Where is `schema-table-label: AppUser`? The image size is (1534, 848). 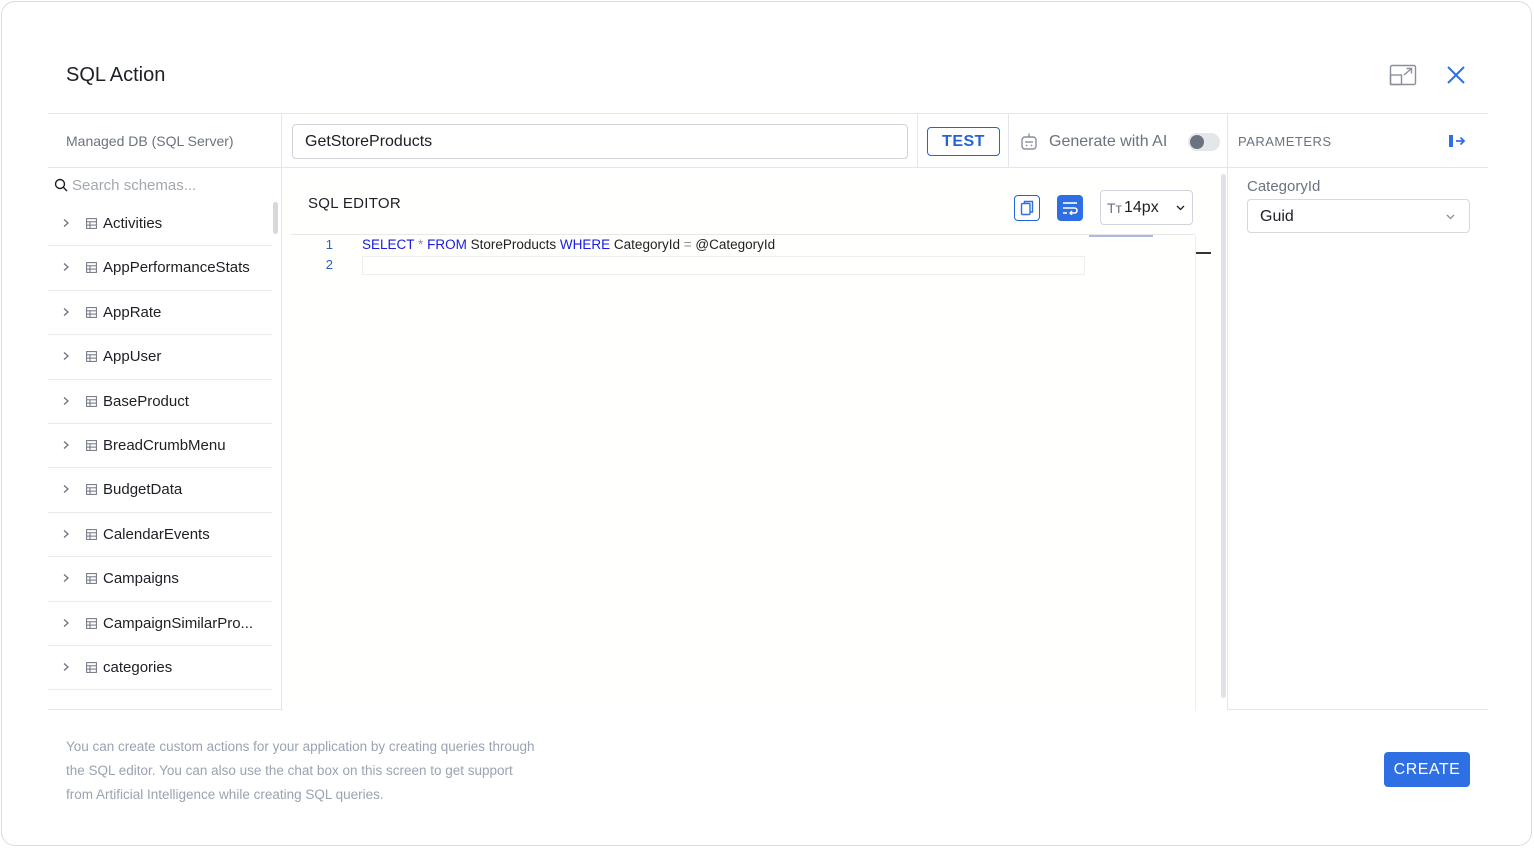 schema-table-label: AppUser is located at coordinates (132, 357).